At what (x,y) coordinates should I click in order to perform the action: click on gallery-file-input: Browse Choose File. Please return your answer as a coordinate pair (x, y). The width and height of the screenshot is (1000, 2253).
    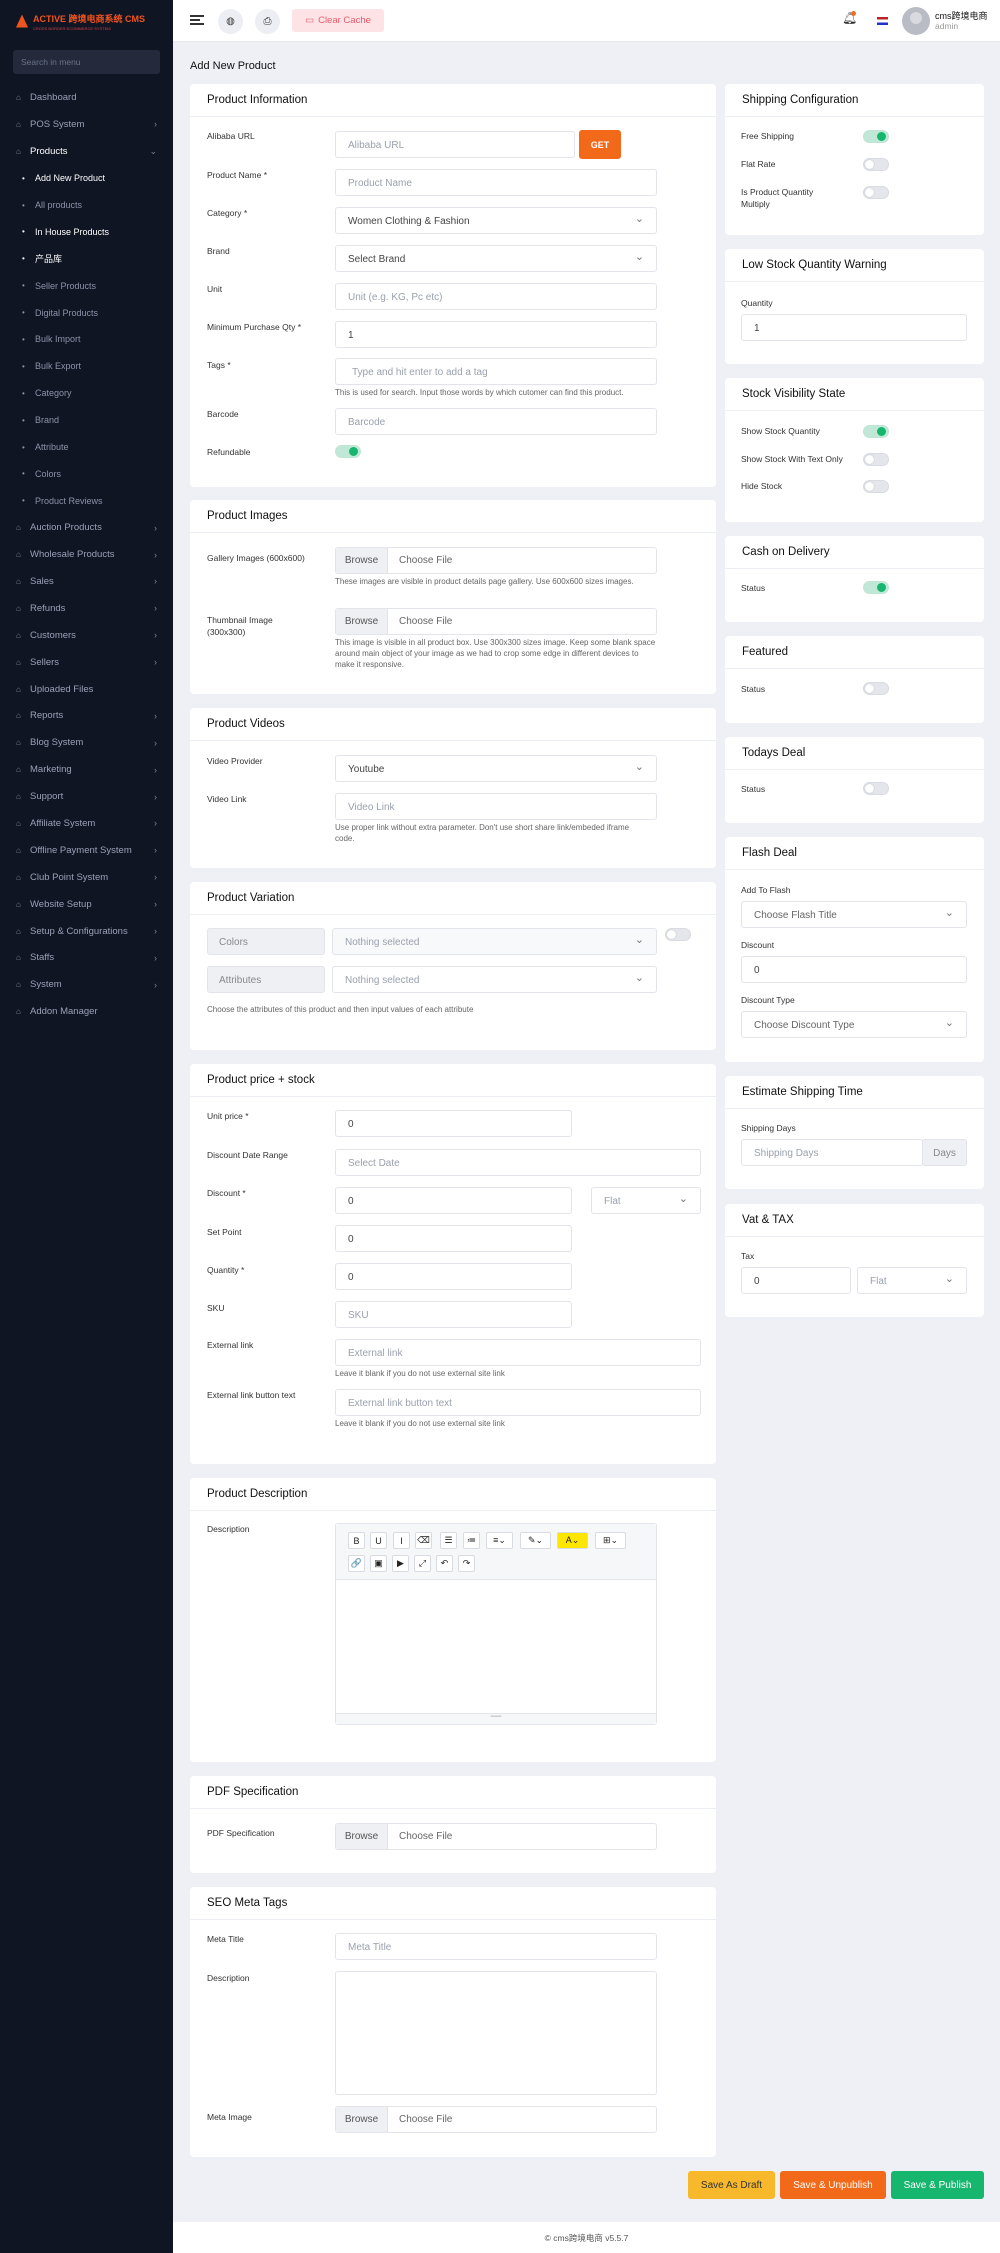
    Looking at the image, I should click on (496, 560).